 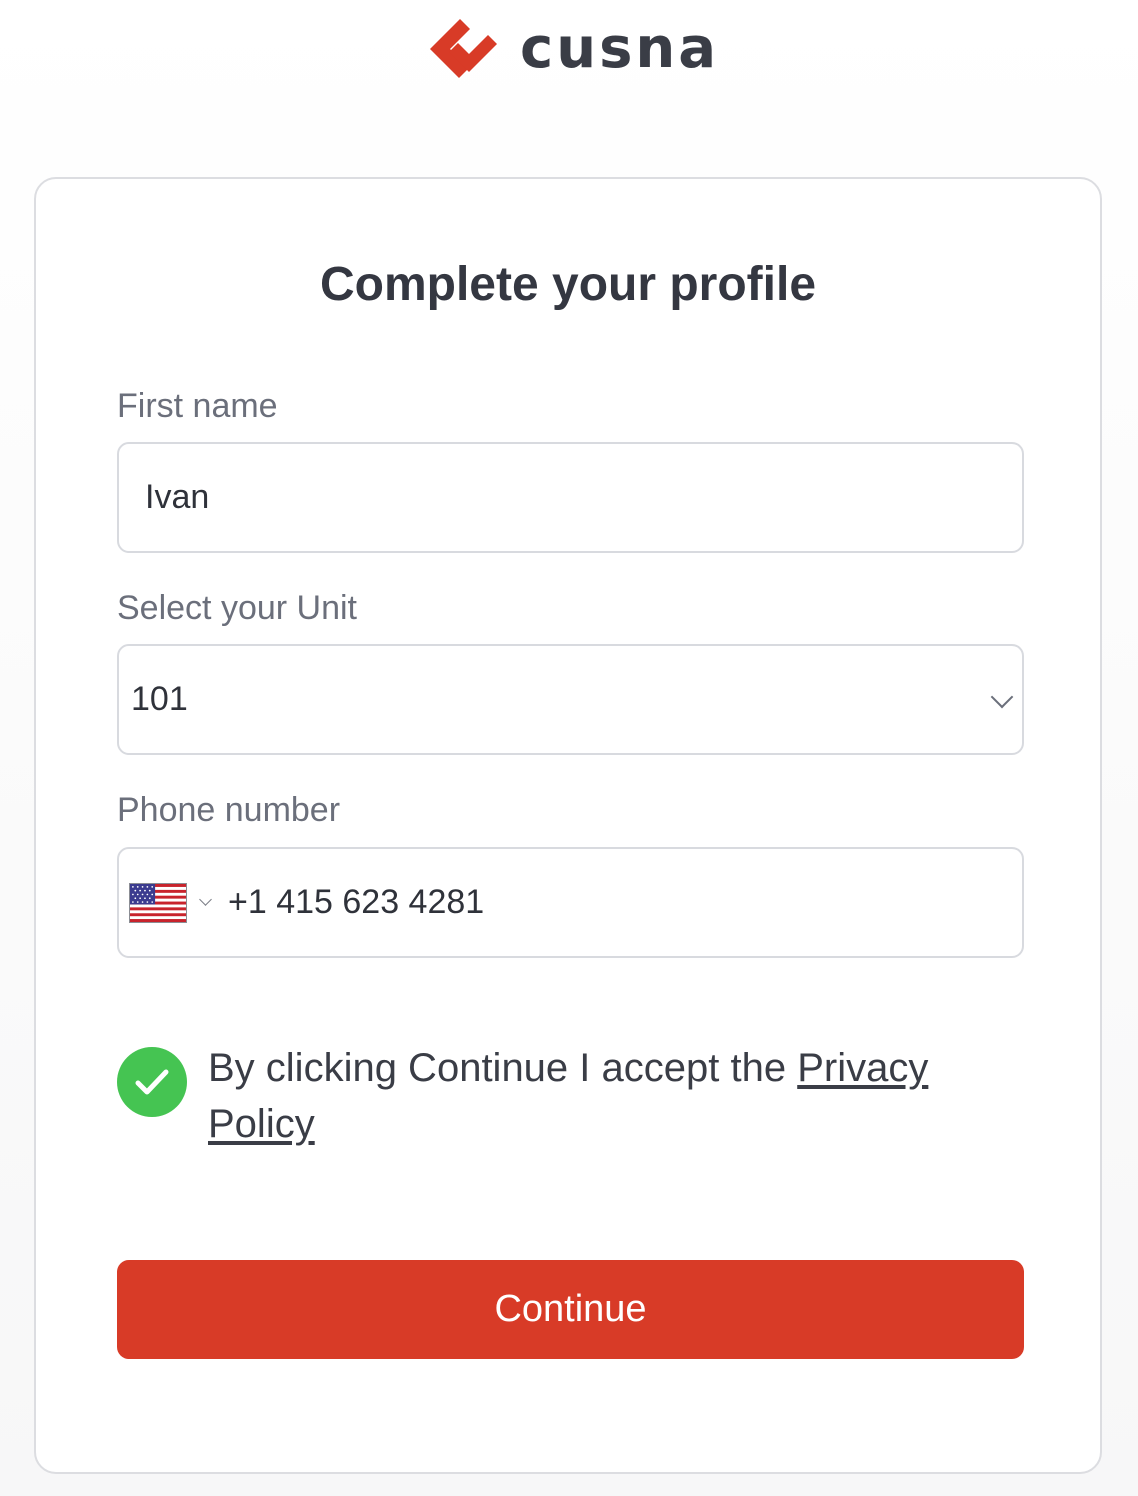 What do you see at coordinates (205, 899) in the screenshot?
I see `country-chevron-down-icon` at bounding box center [205, 899].